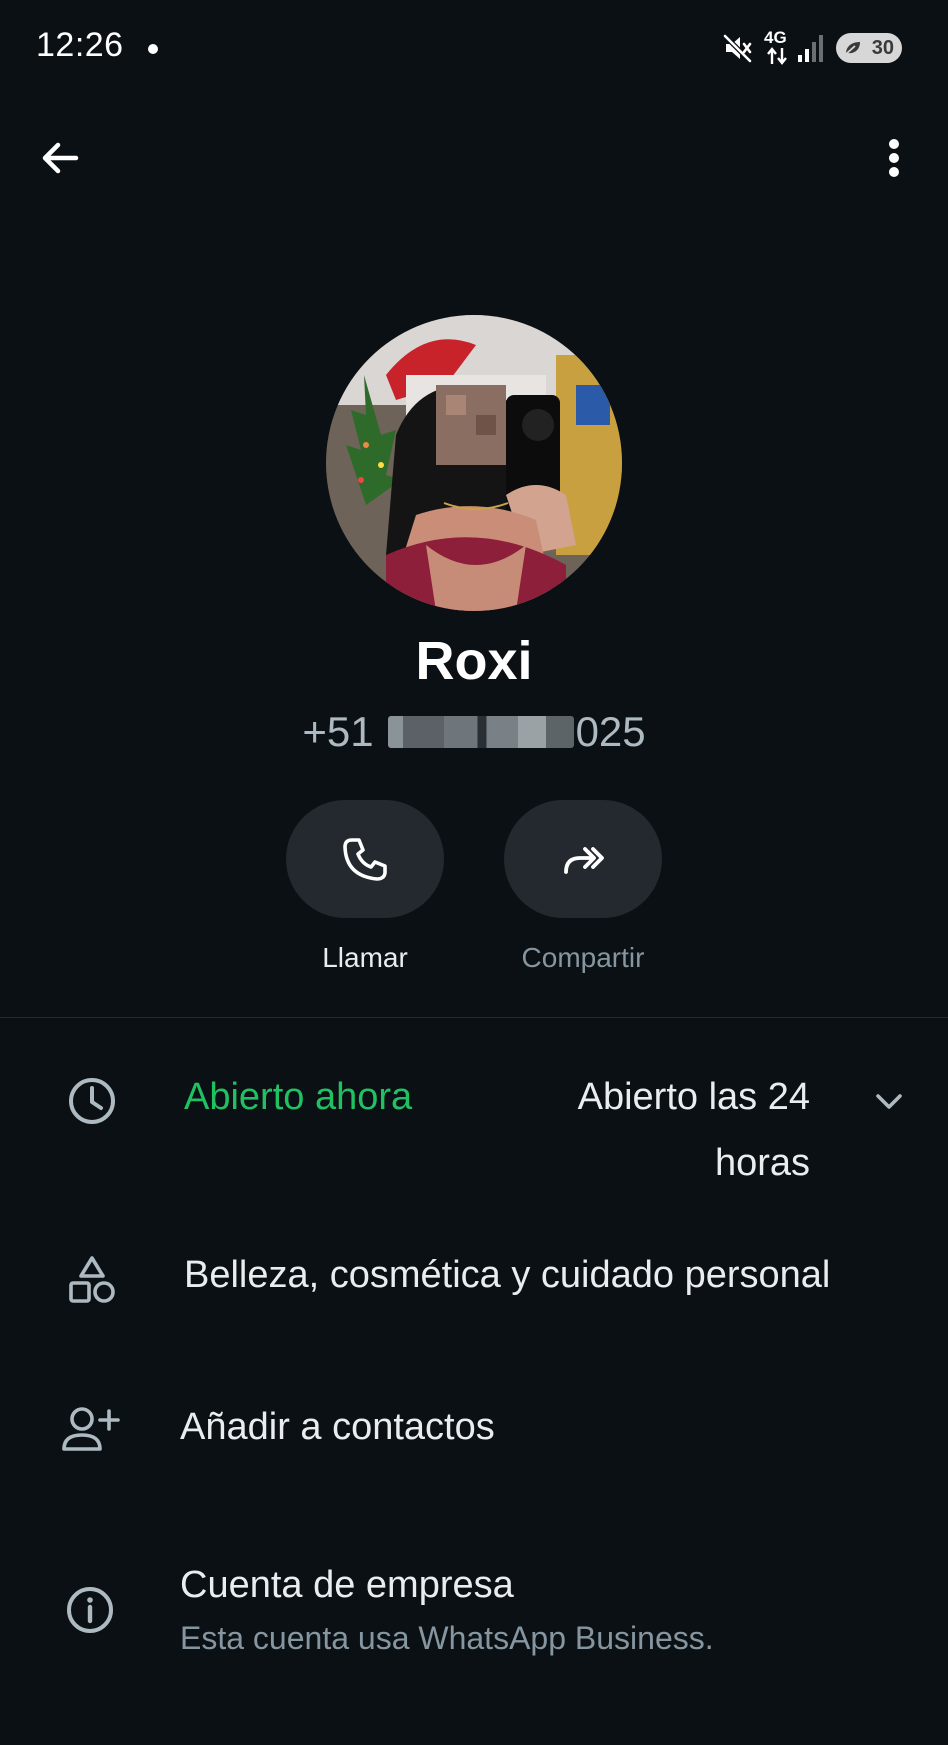 The image size is (948, 1745). I want to click on chevron-down-icon, so click(889, 1101).